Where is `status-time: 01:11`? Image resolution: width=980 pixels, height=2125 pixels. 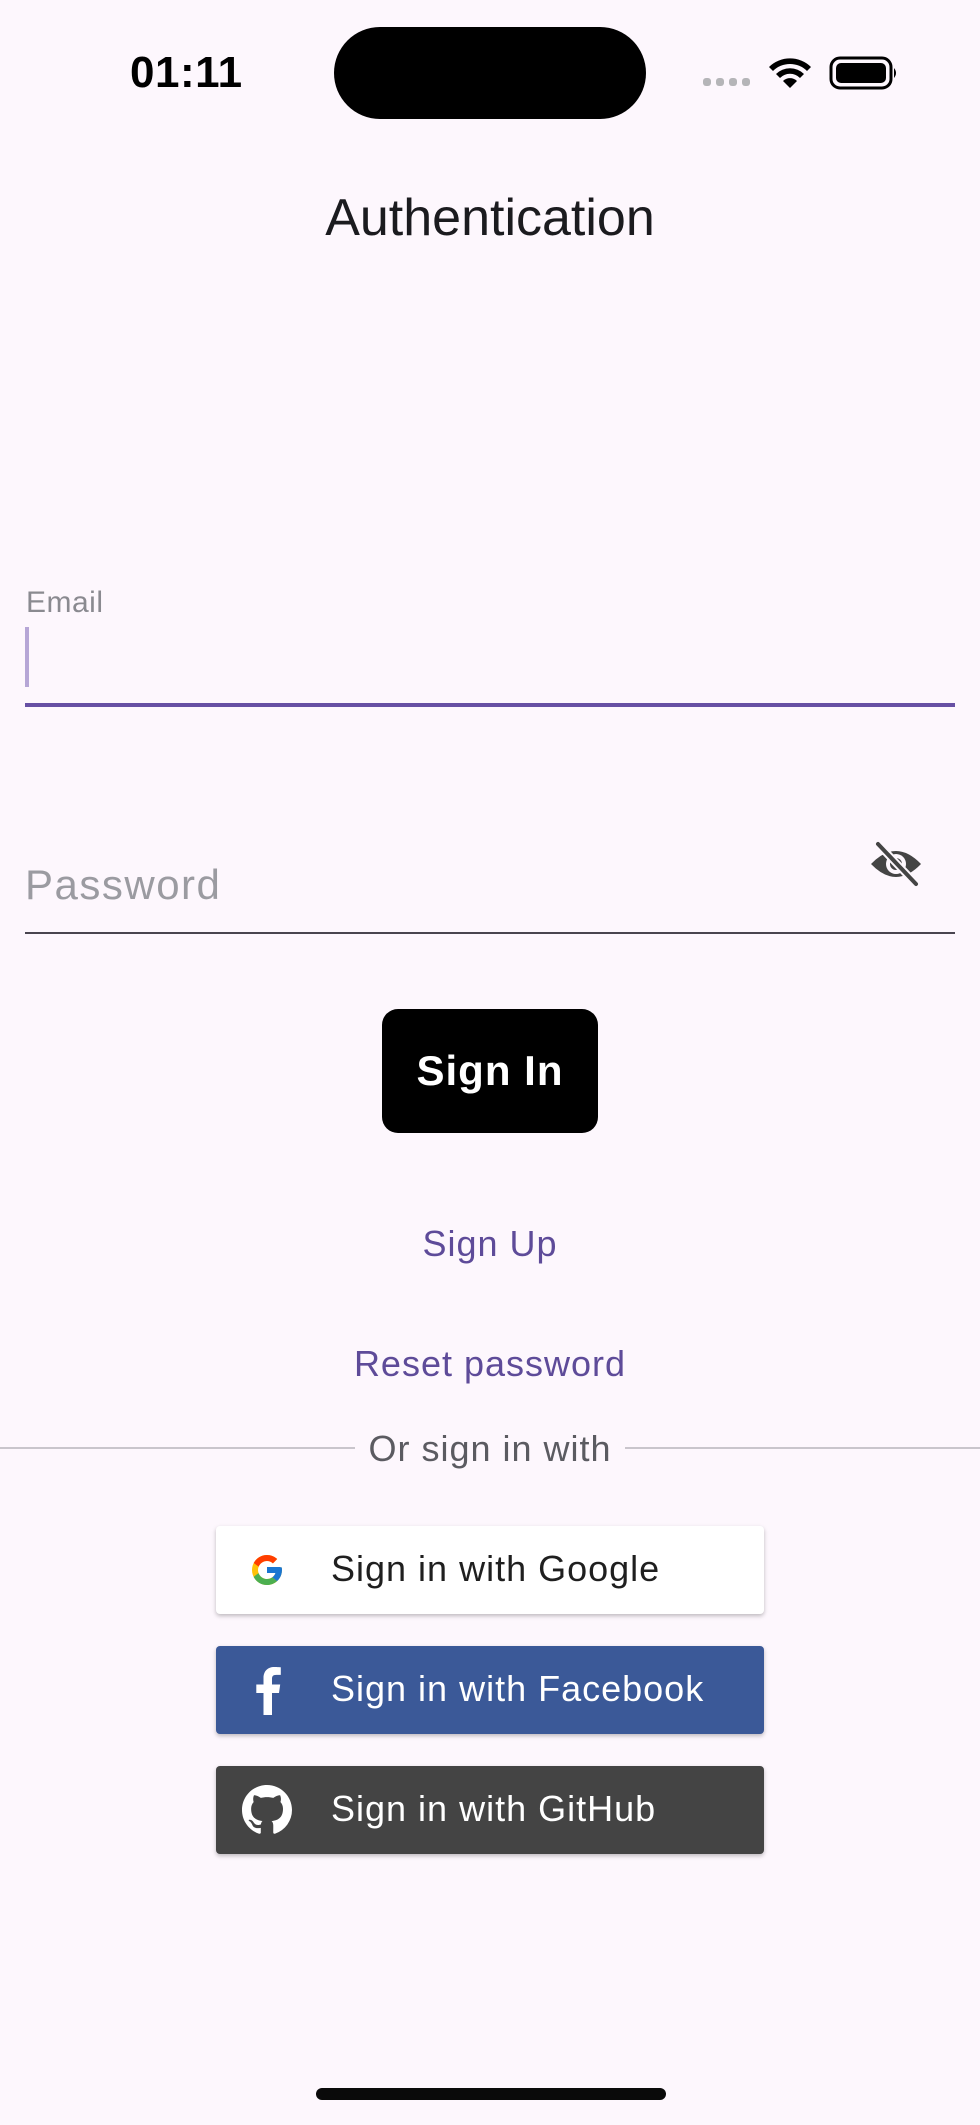
status-time: 01:11 is located at coordinates (186, 72).